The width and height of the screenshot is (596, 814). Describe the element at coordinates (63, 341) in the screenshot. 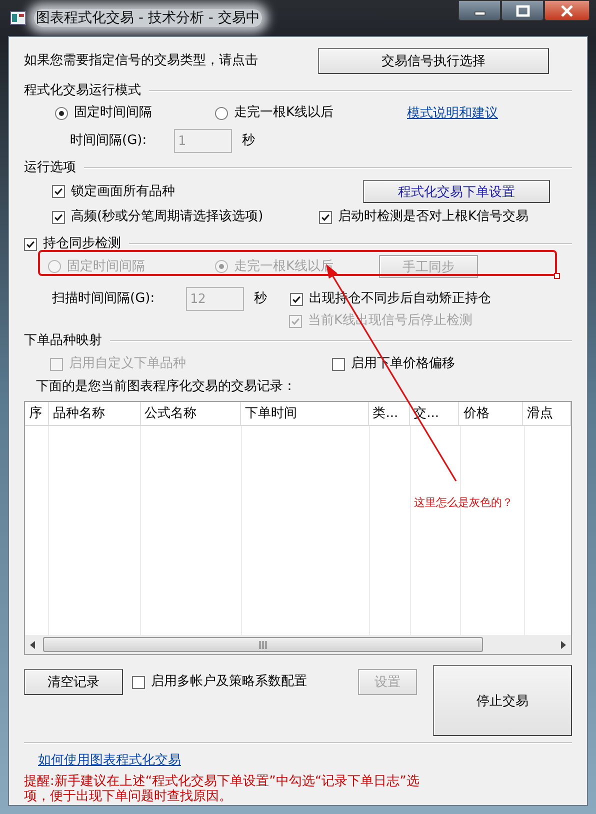

I see `section-heading: 下单品种映射` at that location.